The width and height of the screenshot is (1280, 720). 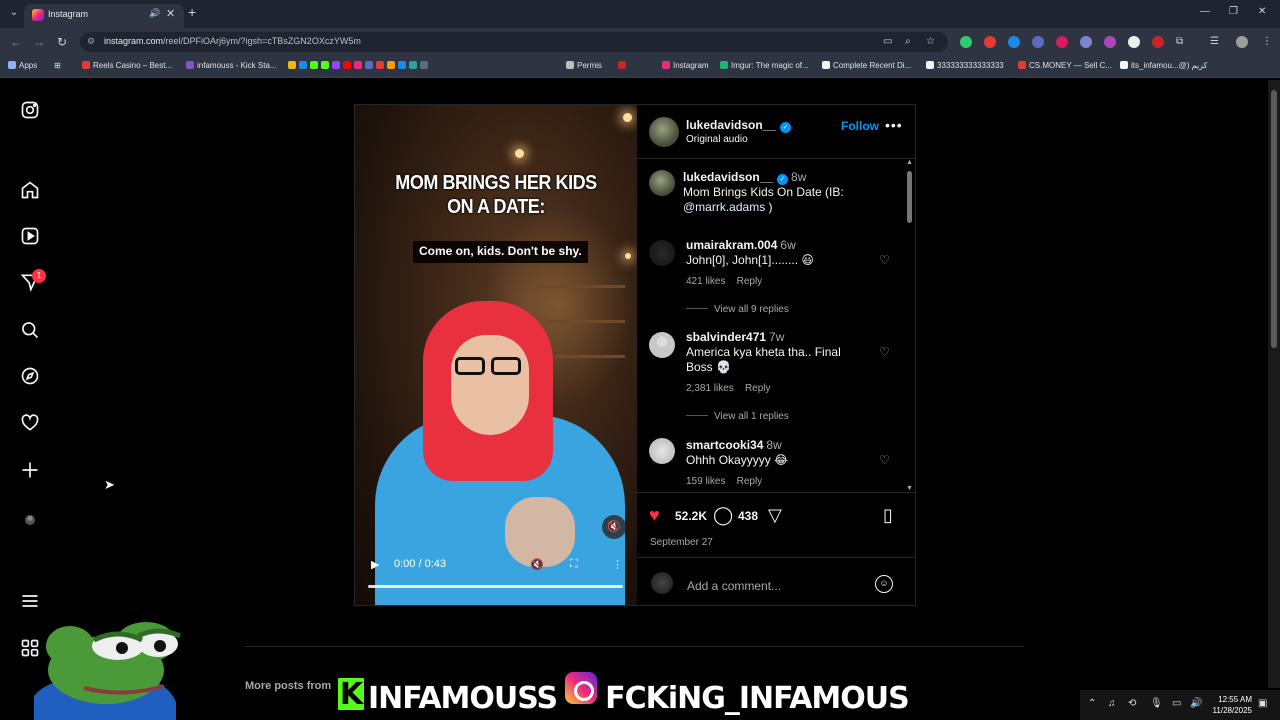 What do you see at coordinates (930, 41) in the screenshot?
I see `bookmark-star-icon: ☆` at bounding box center [930, 41].